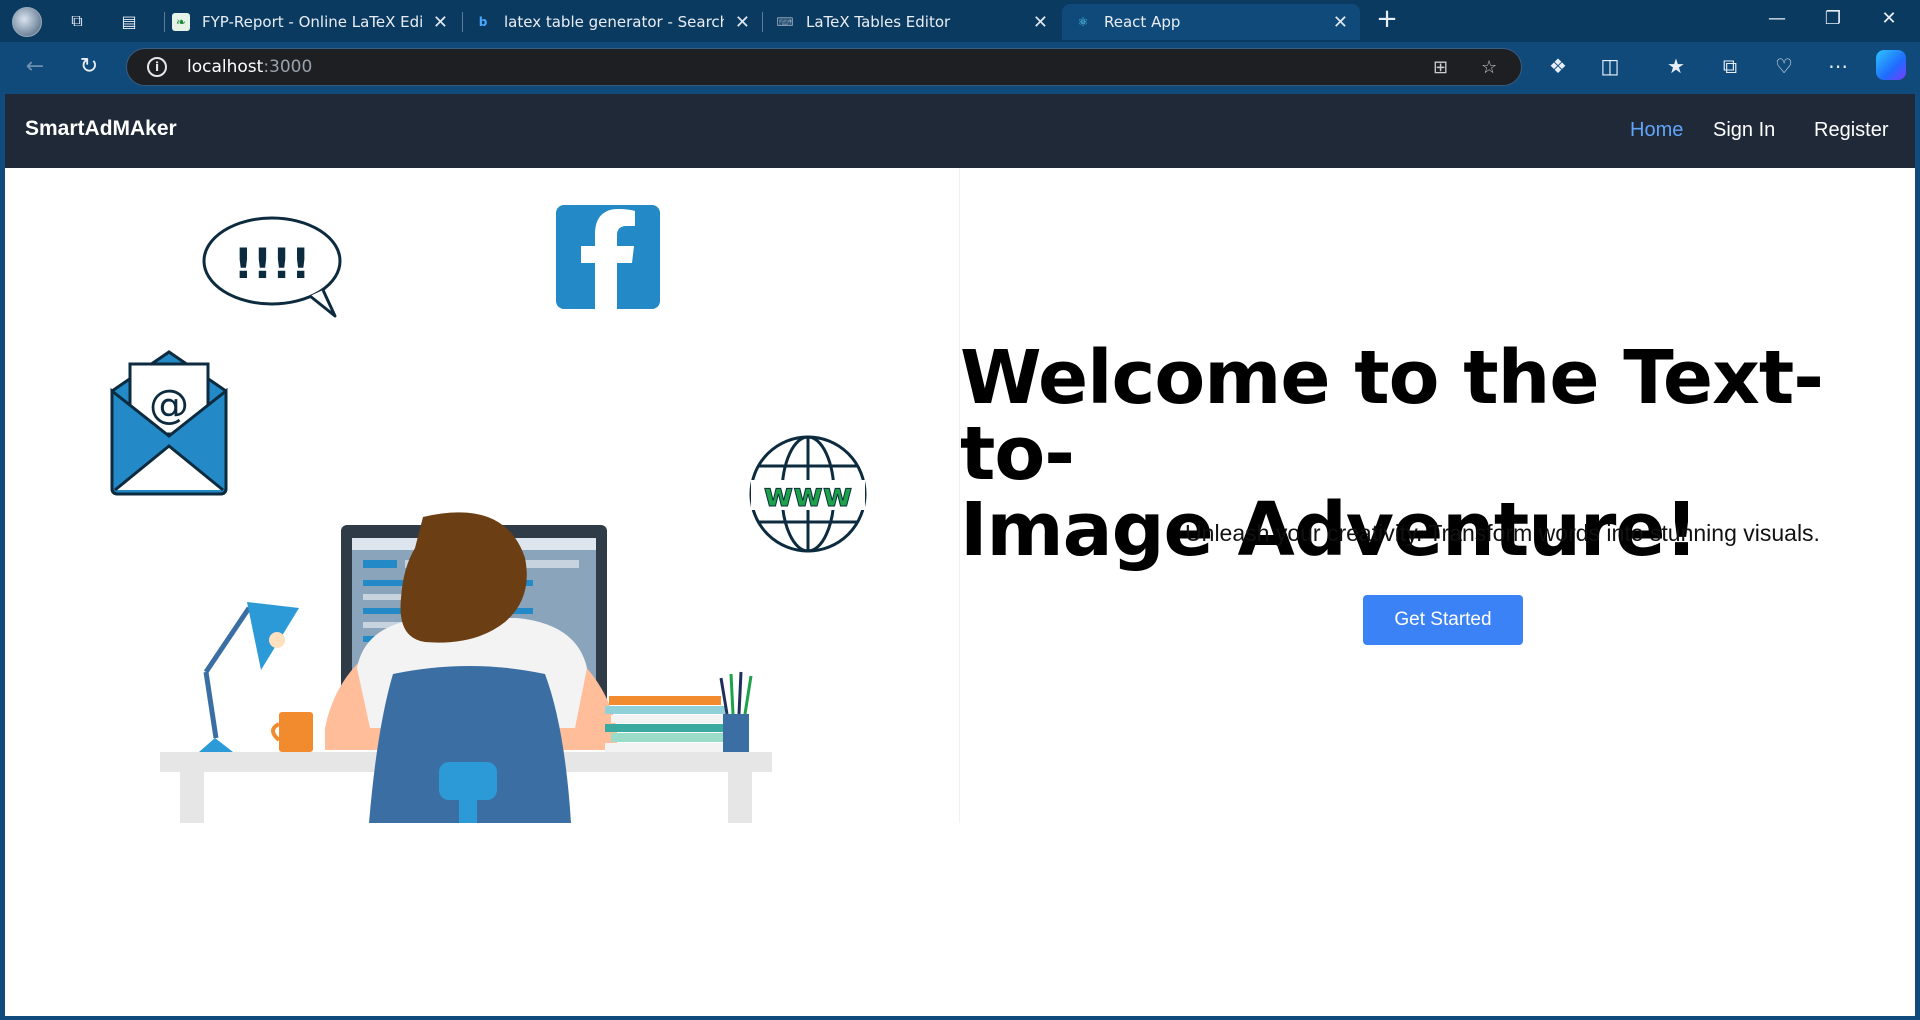 This screenshot has width=1920, height=1020. Describe the element at coordinates (960, 131) in the screenshot. I see `app-navbar: SmartAdMAker Home Sign In Register` at that location.